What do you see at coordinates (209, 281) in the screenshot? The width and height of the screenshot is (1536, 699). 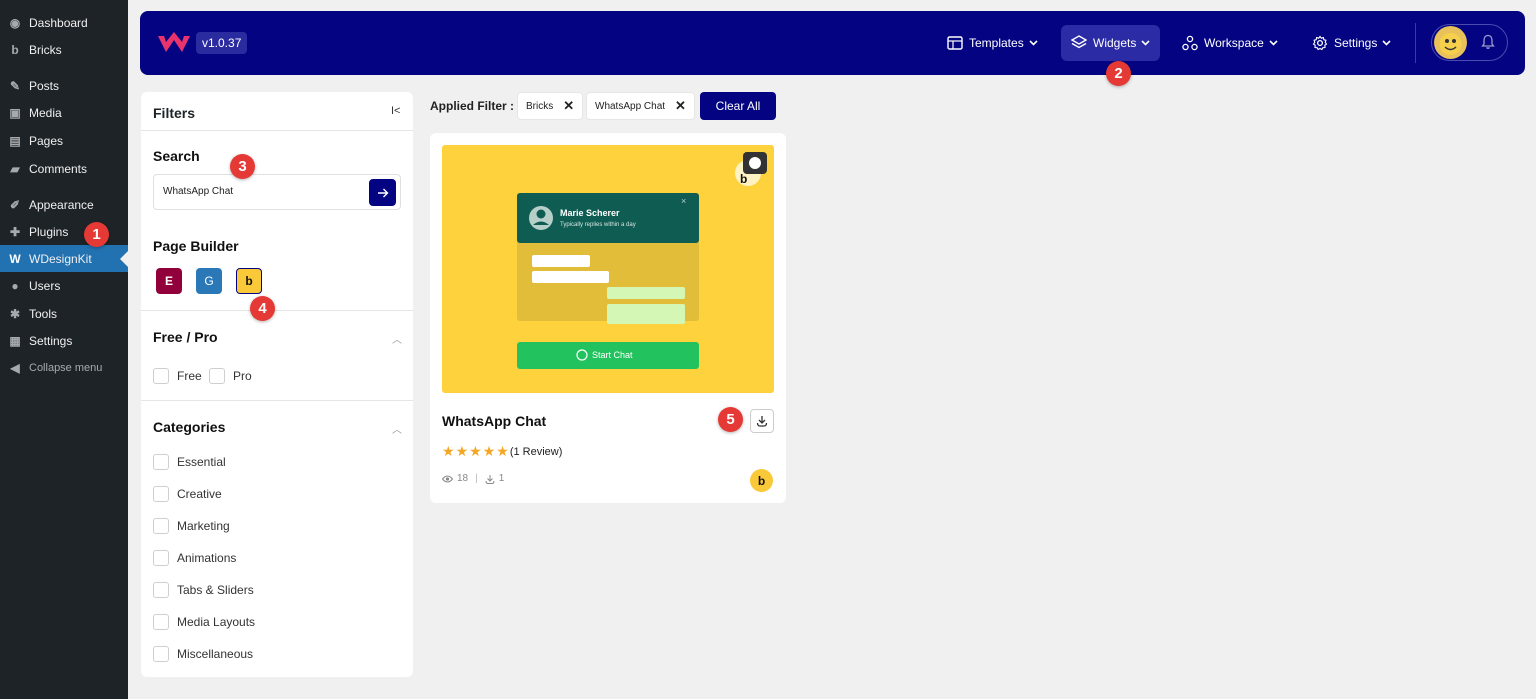 I see `gutenberg-icon: G` at bounding box center [209, 281].